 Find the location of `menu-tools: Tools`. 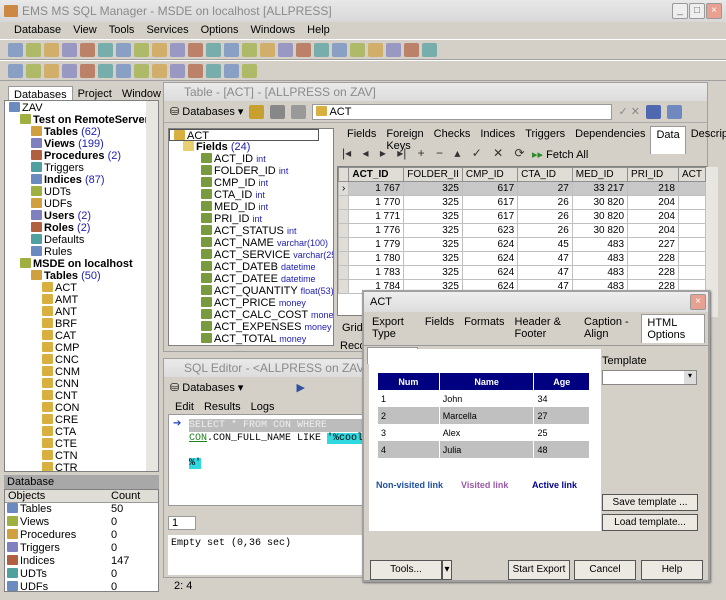

menu-tools: Tools is located at coordinates (122, 30).